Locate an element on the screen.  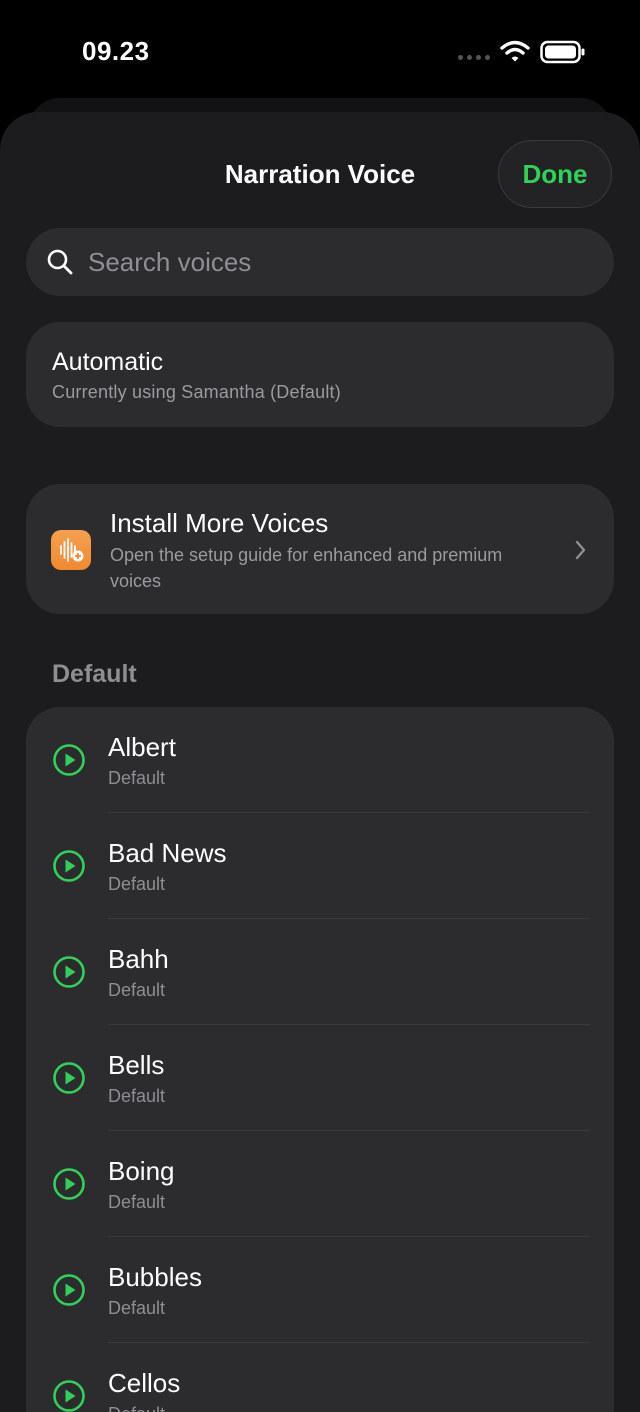
search-bar is located at coordinates (320, 262).